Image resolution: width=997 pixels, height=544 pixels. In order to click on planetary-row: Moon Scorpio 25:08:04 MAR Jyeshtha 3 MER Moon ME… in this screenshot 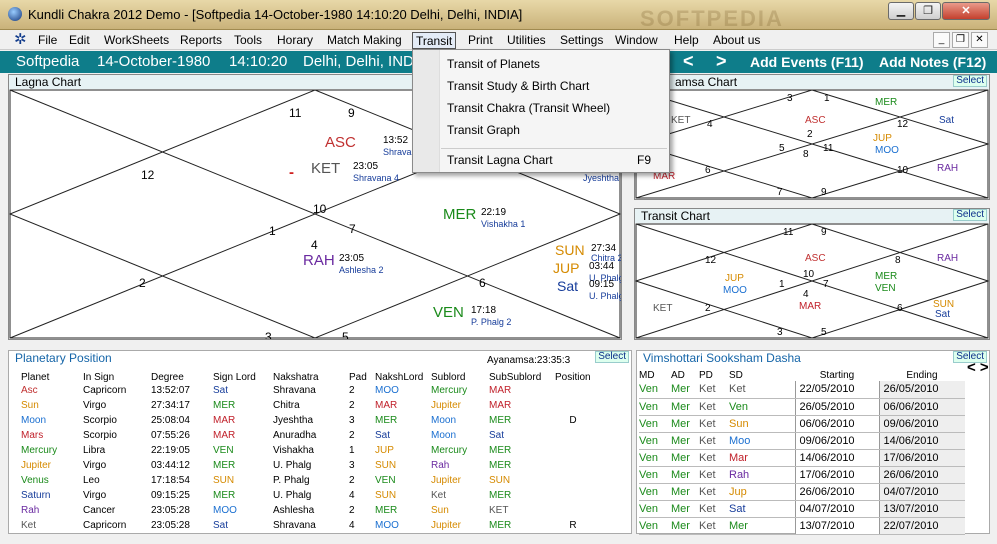, I will do `click(304, 420)`.